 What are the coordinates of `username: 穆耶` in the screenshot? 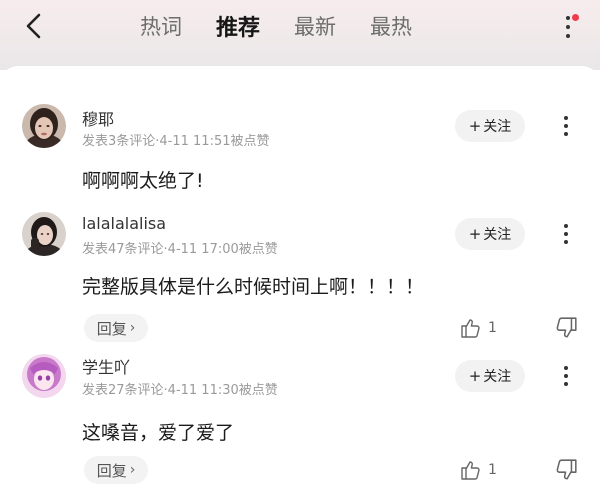 It's located at (98, 118).